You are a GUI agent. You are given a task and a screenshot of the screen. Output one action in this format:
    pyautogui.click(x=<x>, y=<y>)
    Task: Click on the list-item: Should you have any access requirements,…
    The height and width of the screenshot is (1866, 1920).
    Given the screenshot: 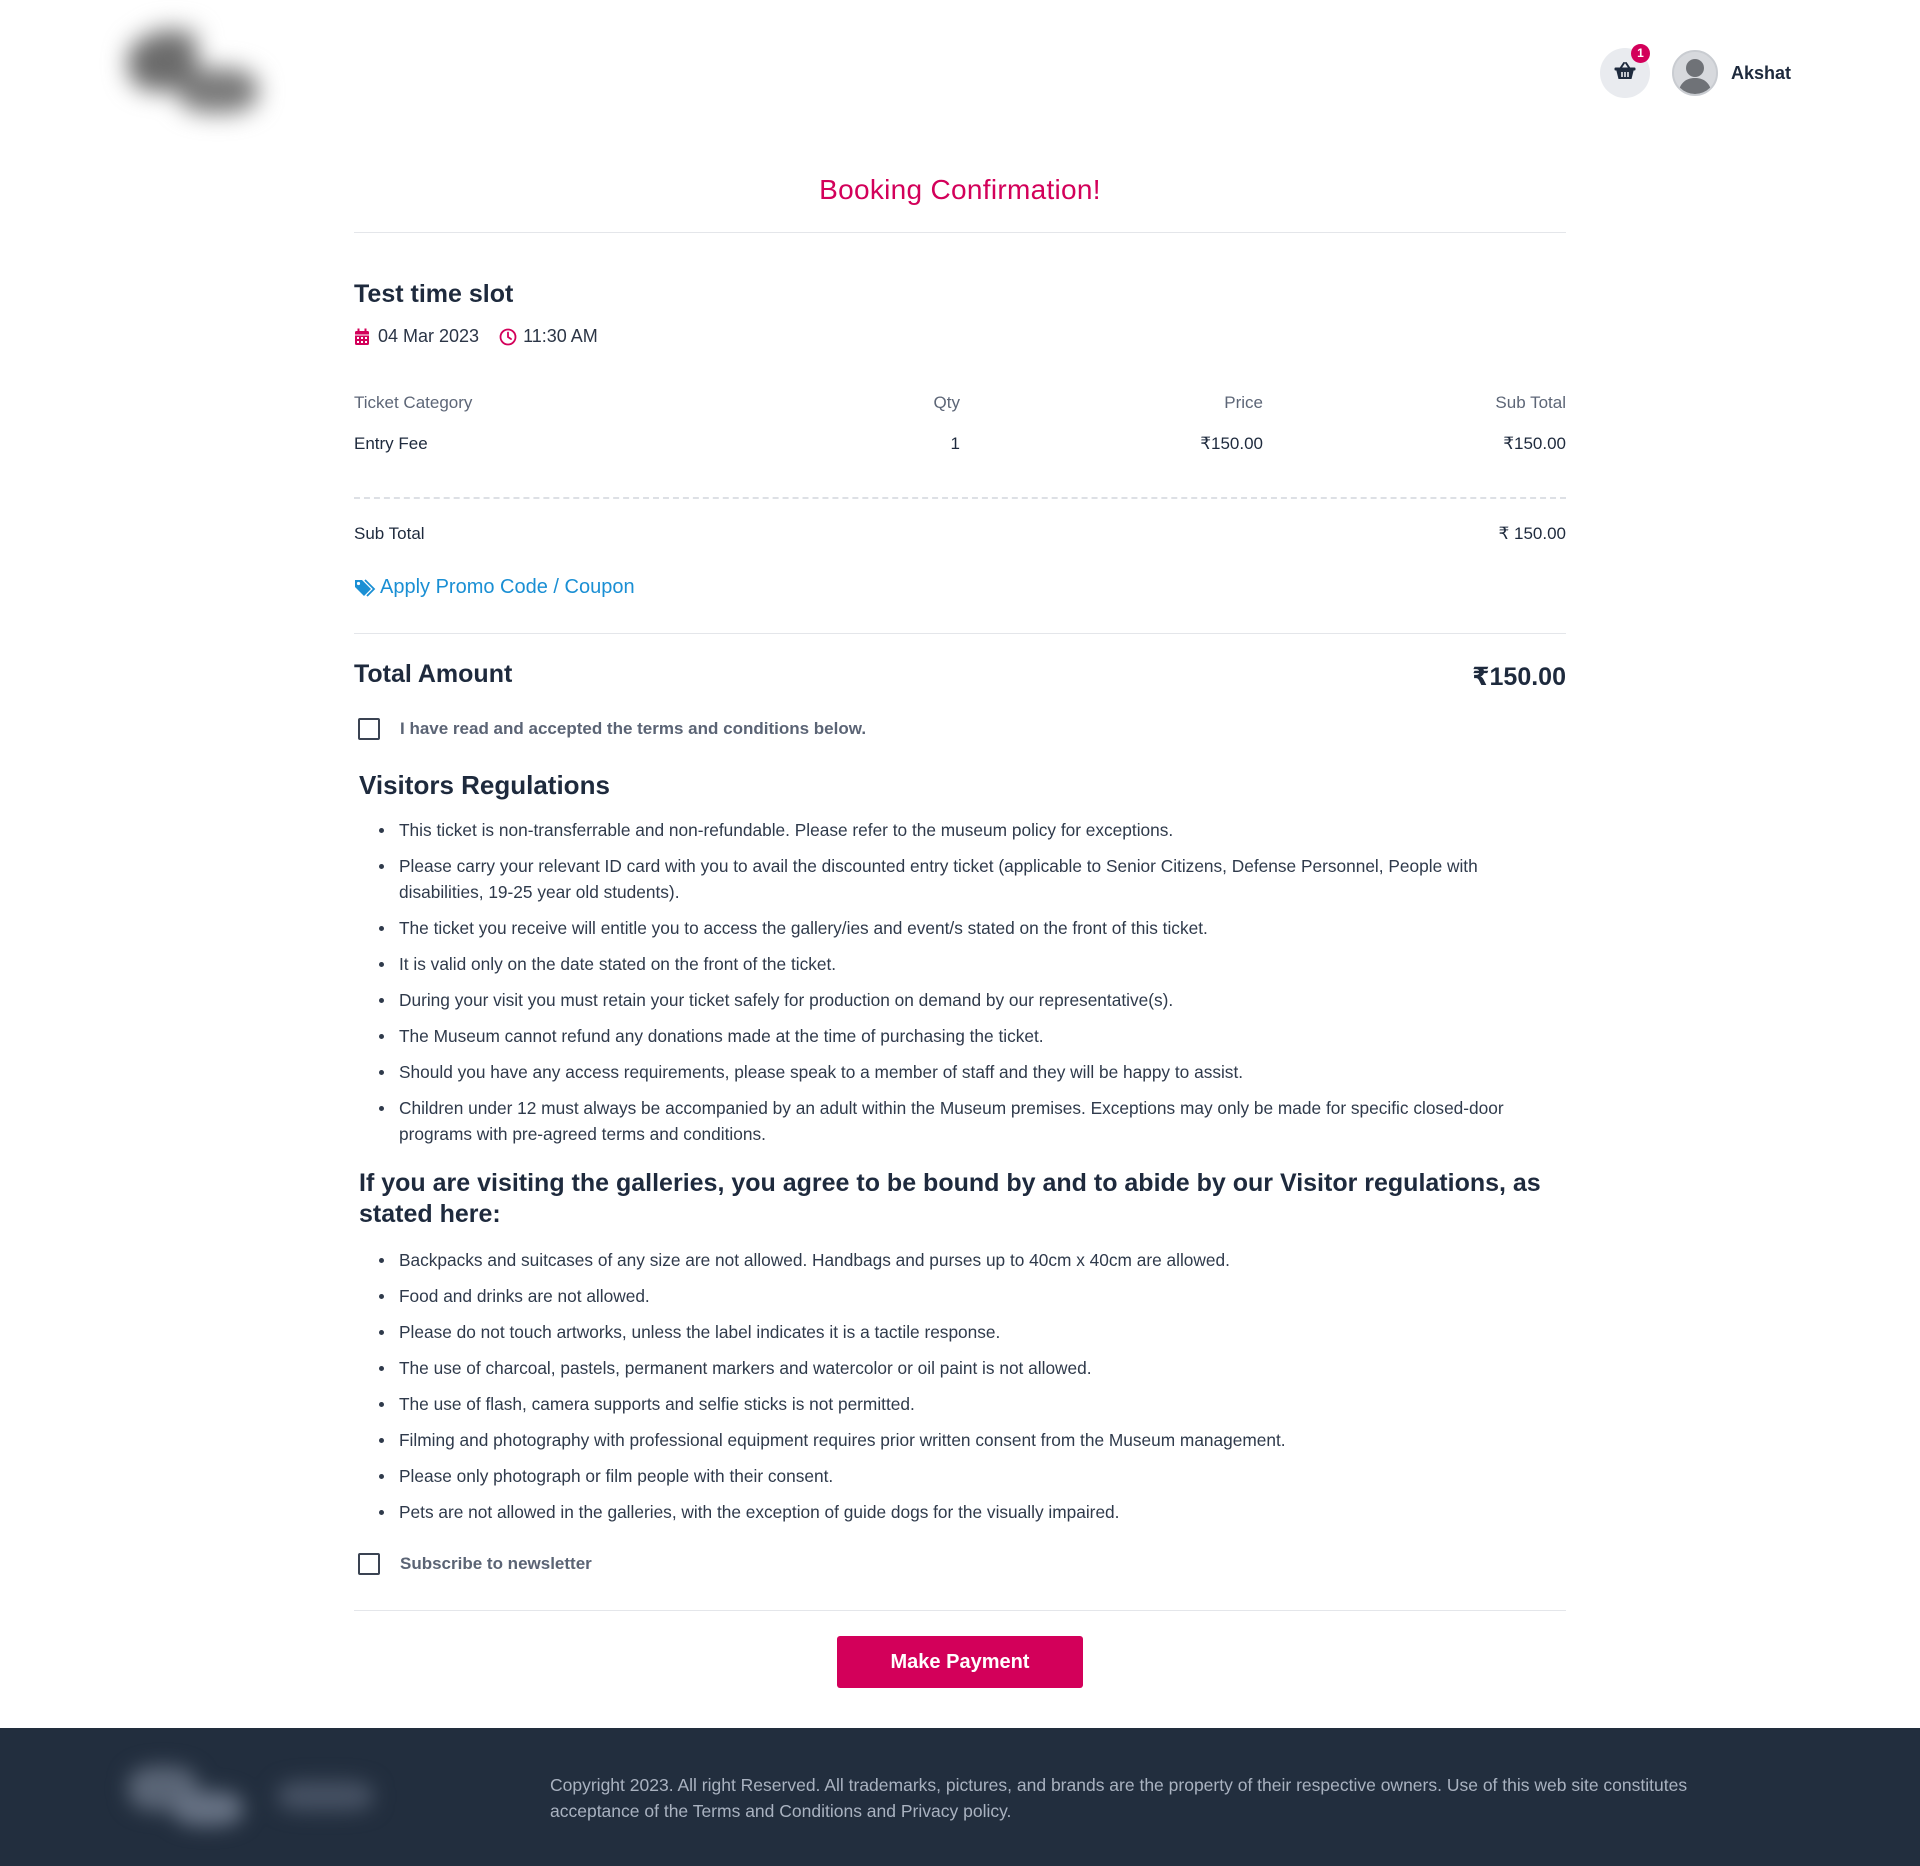 What is the action you would take?
    pyautogui.click(x=972, y=1072)
    